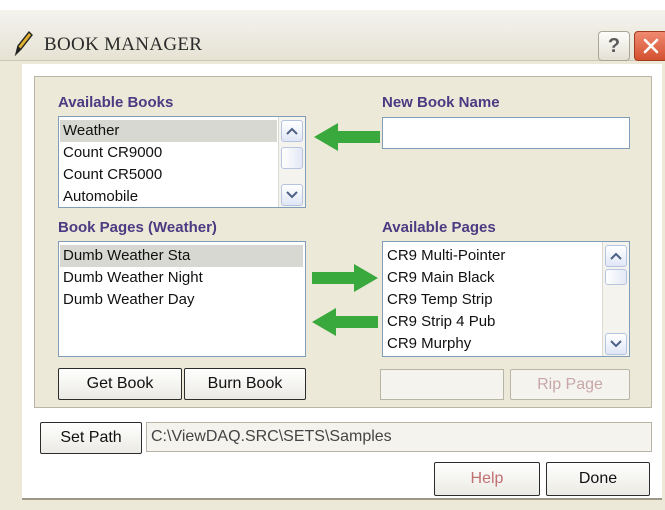 This screenshot has width=665, height=510. I want to click on rip-page-button: Rip Page, so click(570, 384).